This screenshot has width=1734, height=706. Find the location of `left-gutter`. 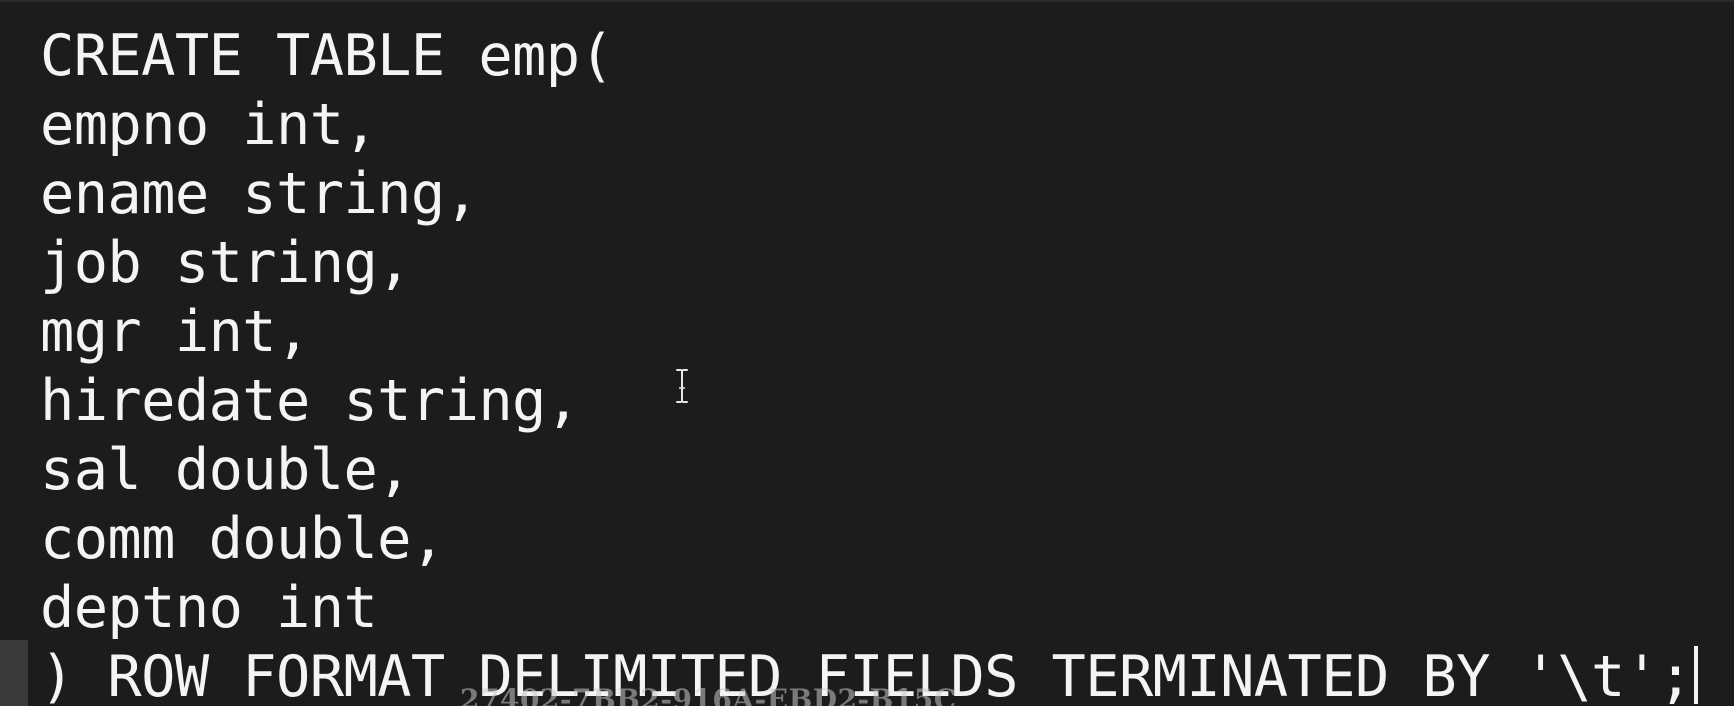

left-gutter is located at coordinates (14, 673).